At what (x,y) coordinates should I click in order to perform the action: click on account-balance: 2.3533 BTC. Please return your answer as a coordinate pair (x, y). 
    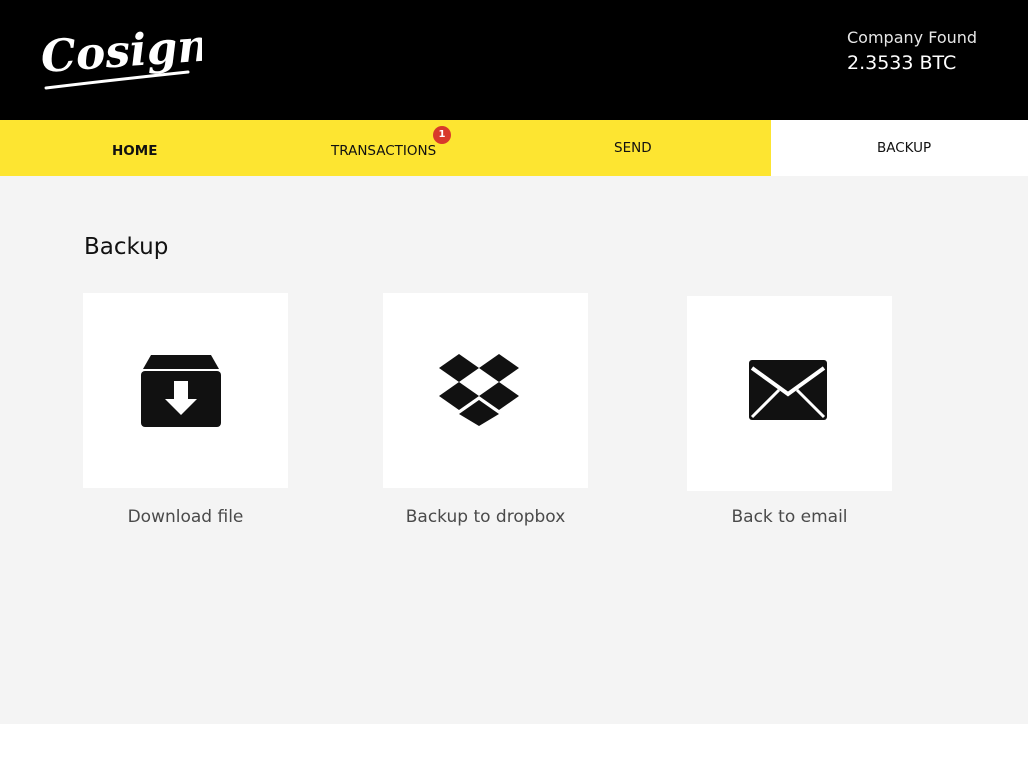
    Looking at the image, I should click on (902, 63).